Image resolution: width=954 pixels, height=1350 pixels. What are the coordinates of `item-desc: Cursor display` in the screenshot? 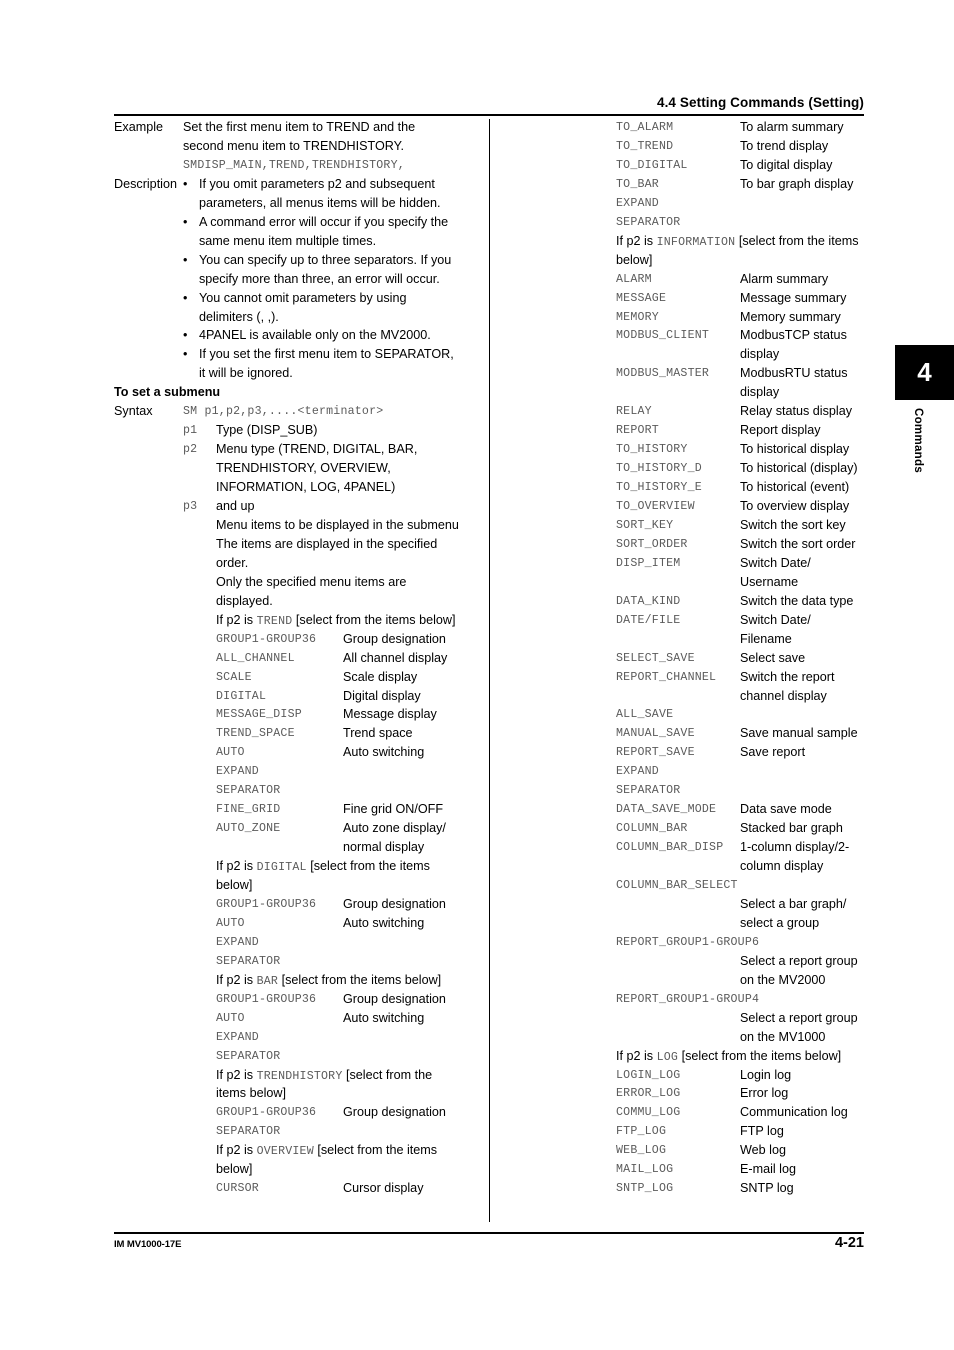 It's located at (383, 1188).